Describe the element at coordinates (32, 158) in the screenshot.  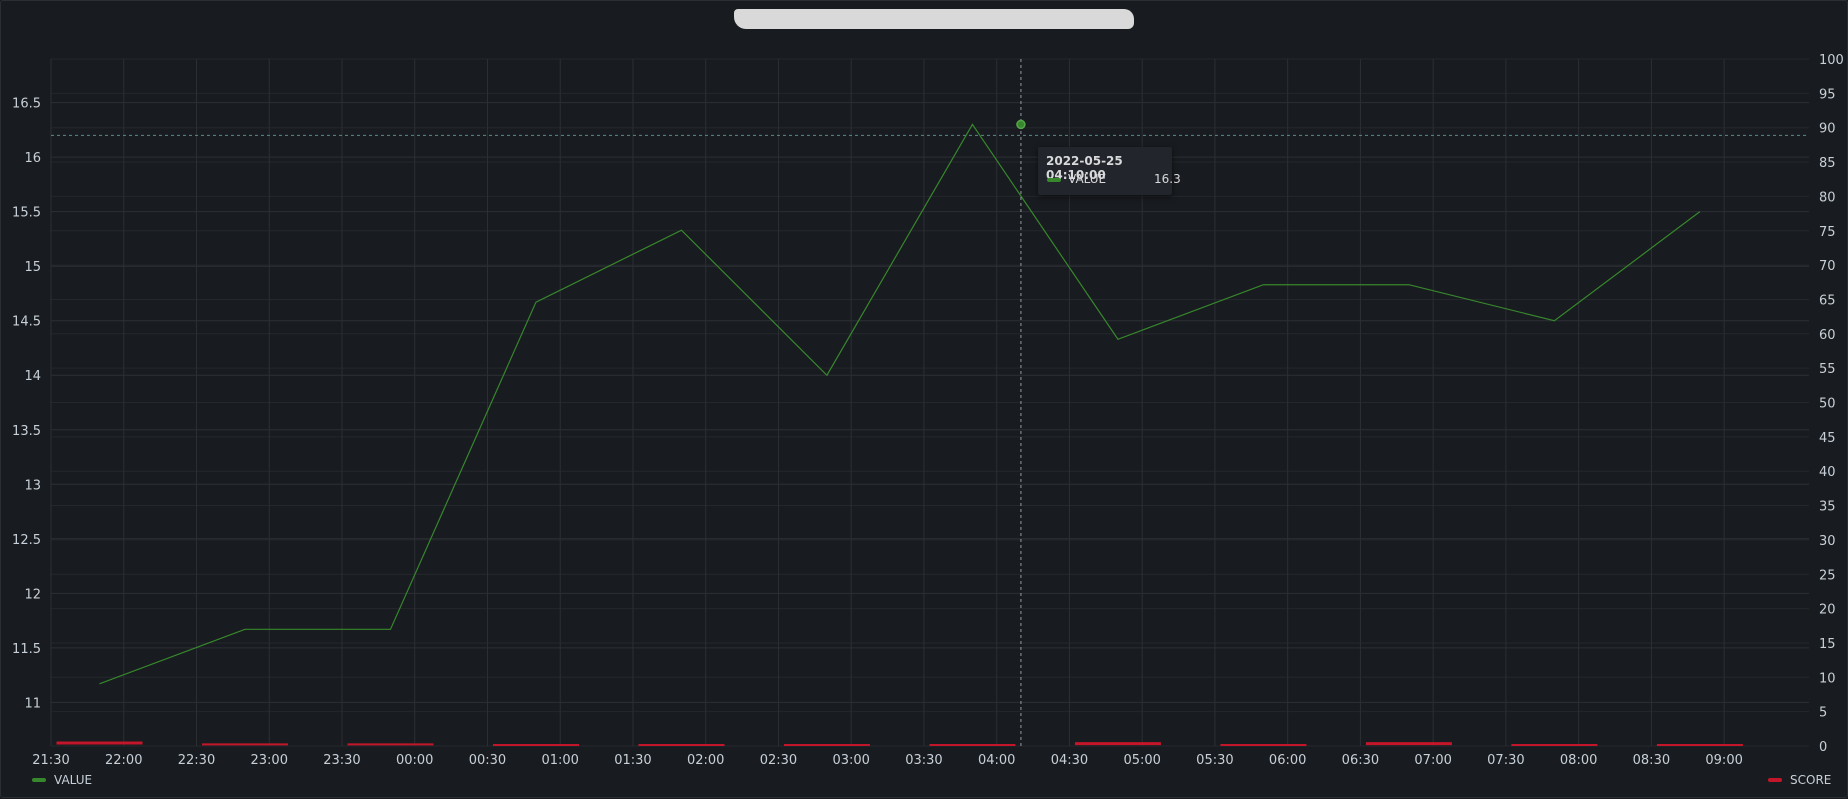
I see `y-left-tick-label: 16` at that location.